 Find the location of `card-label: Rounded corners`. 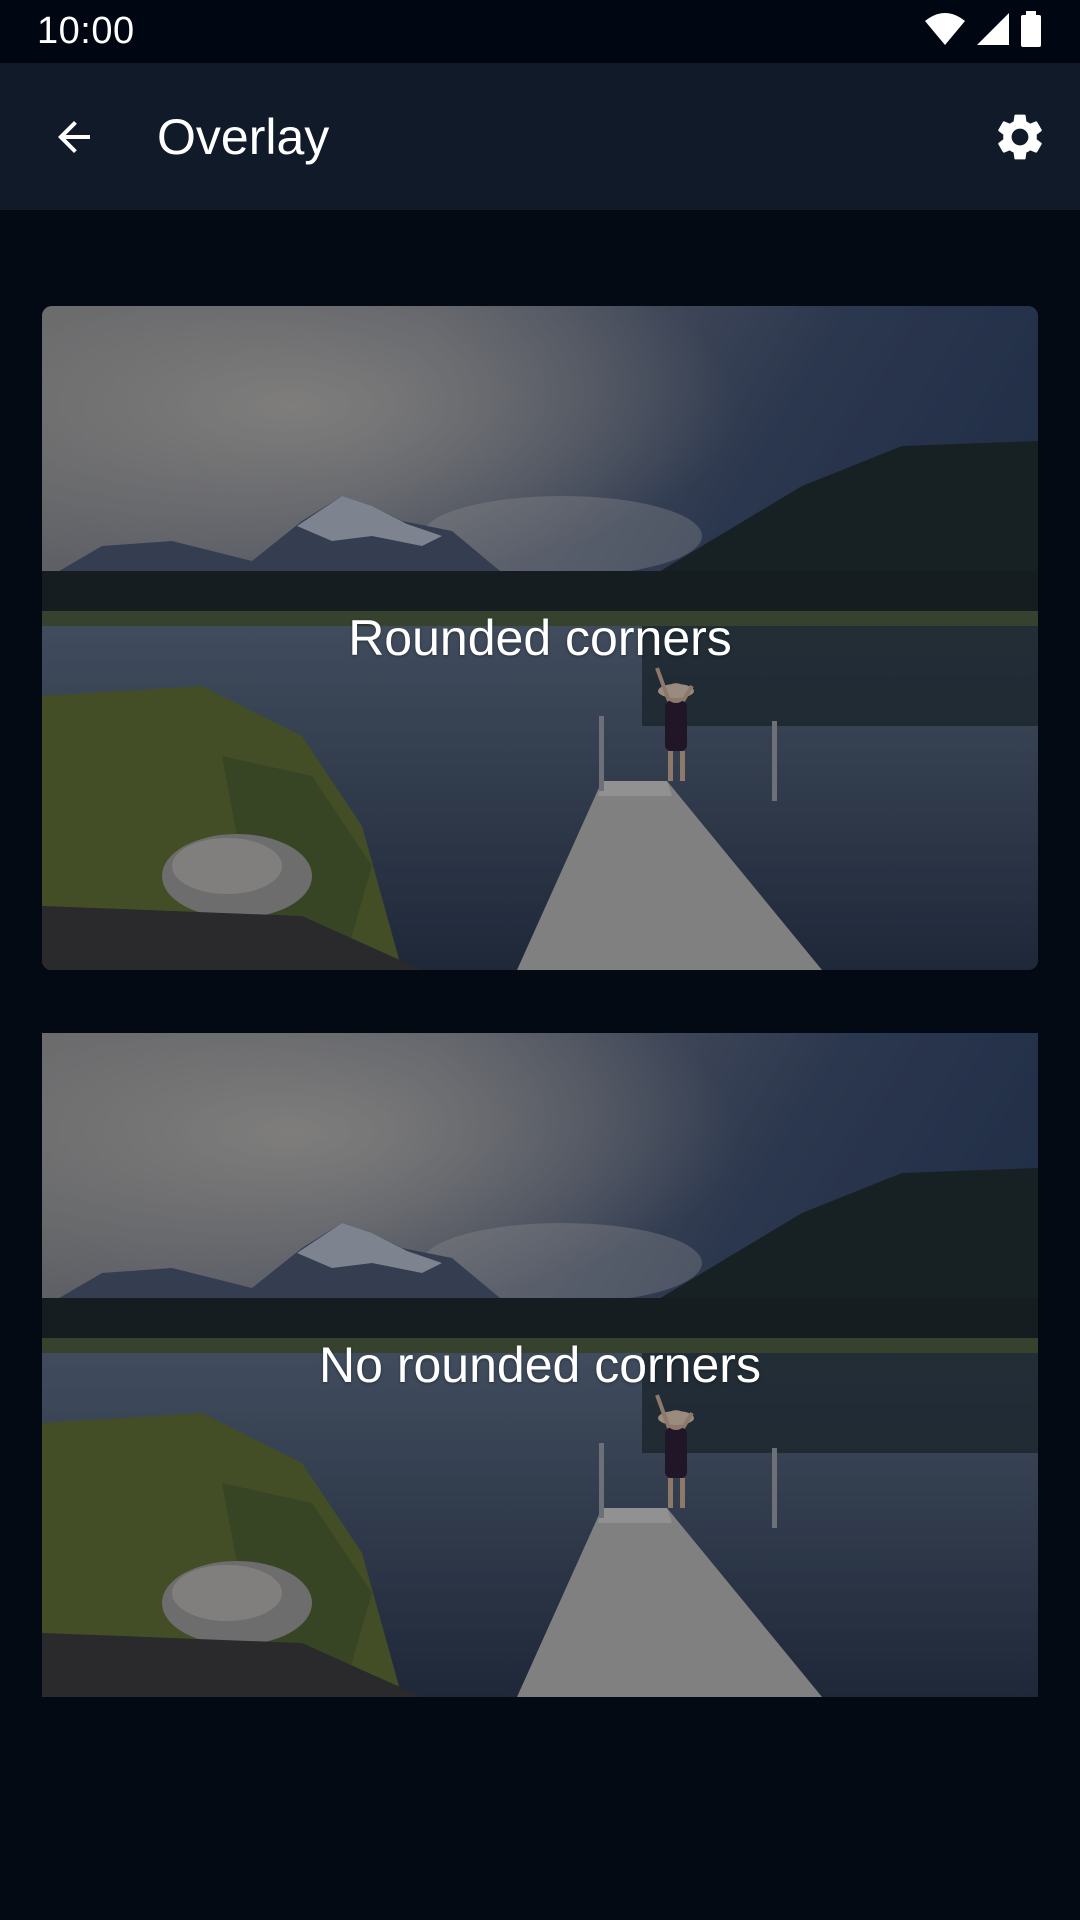

card-label: Rounded corners is located at coordinates (540, 638).